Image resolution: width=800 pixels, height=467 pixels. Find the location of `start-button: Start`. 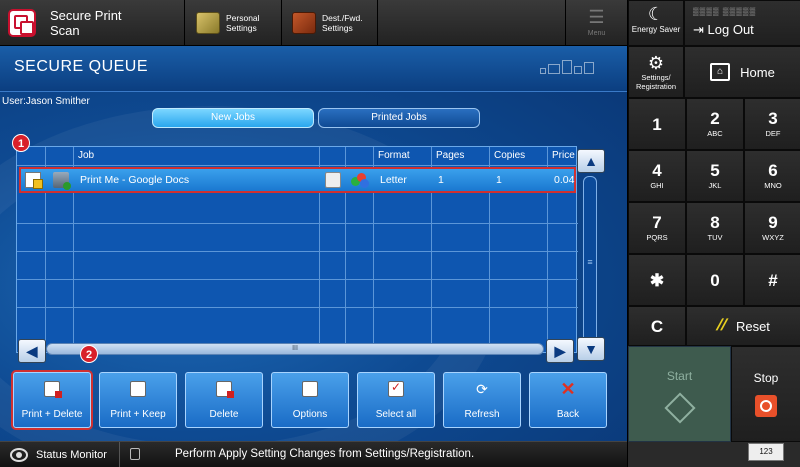

start-button: Start is located at coordinates (679, 394).